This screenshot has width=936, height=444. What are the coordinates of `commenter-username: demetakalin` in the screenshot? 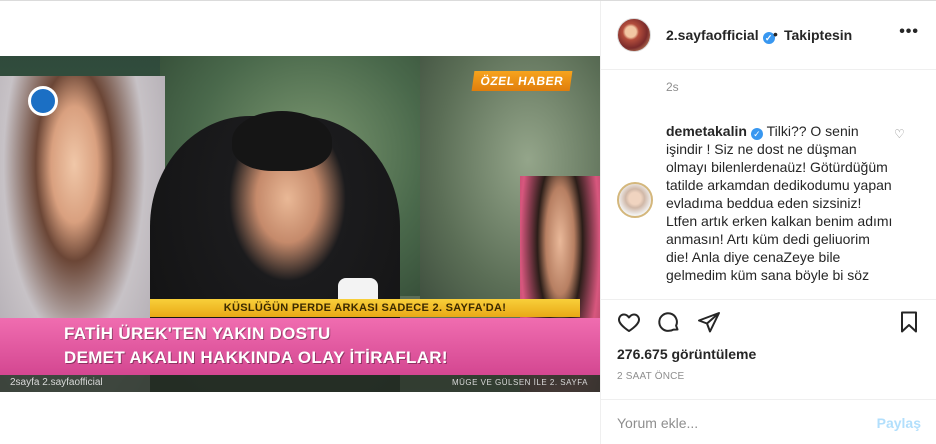 It's located at (706, 131).